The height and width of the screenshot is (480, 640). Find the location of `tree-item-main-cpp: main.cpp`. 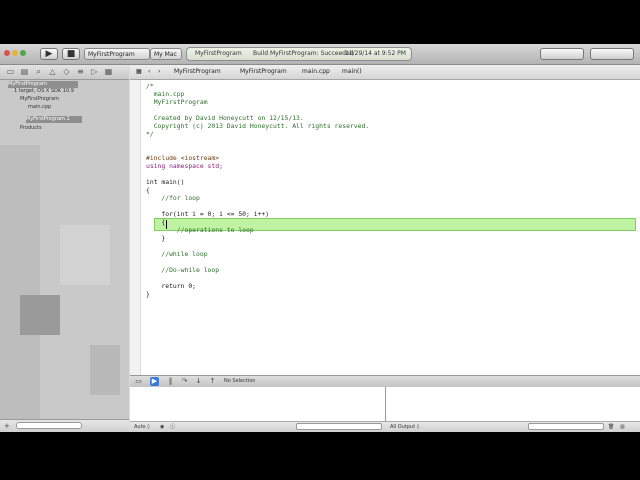

tree-item-main-cpp: main.cpp is located at coordinates (39, 107).